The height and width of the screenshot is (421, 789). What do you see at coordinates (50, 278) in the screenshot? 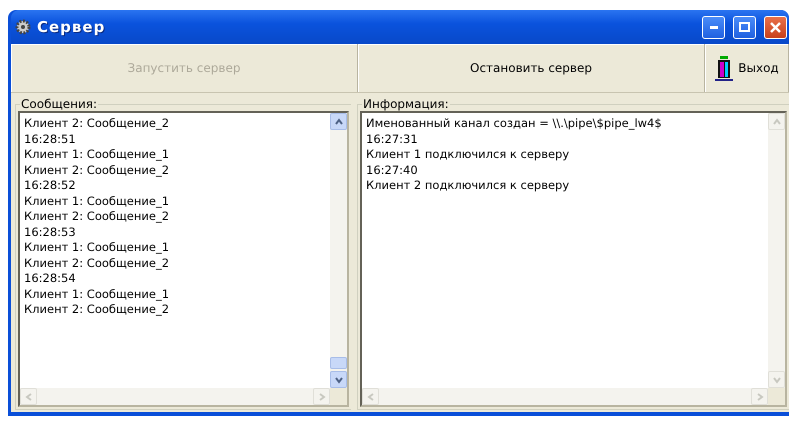
I see `log-line: 16:28:54` at bounding box center [50, 278].